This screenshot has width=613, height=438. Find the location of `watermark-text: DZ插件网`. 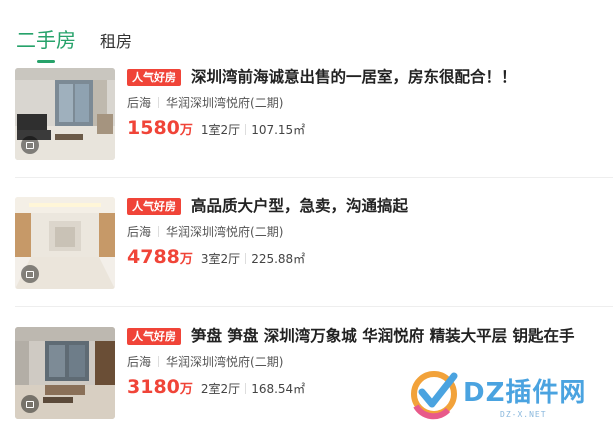

watermark-text: DZ插件网 is located at coordinates (525, 393).